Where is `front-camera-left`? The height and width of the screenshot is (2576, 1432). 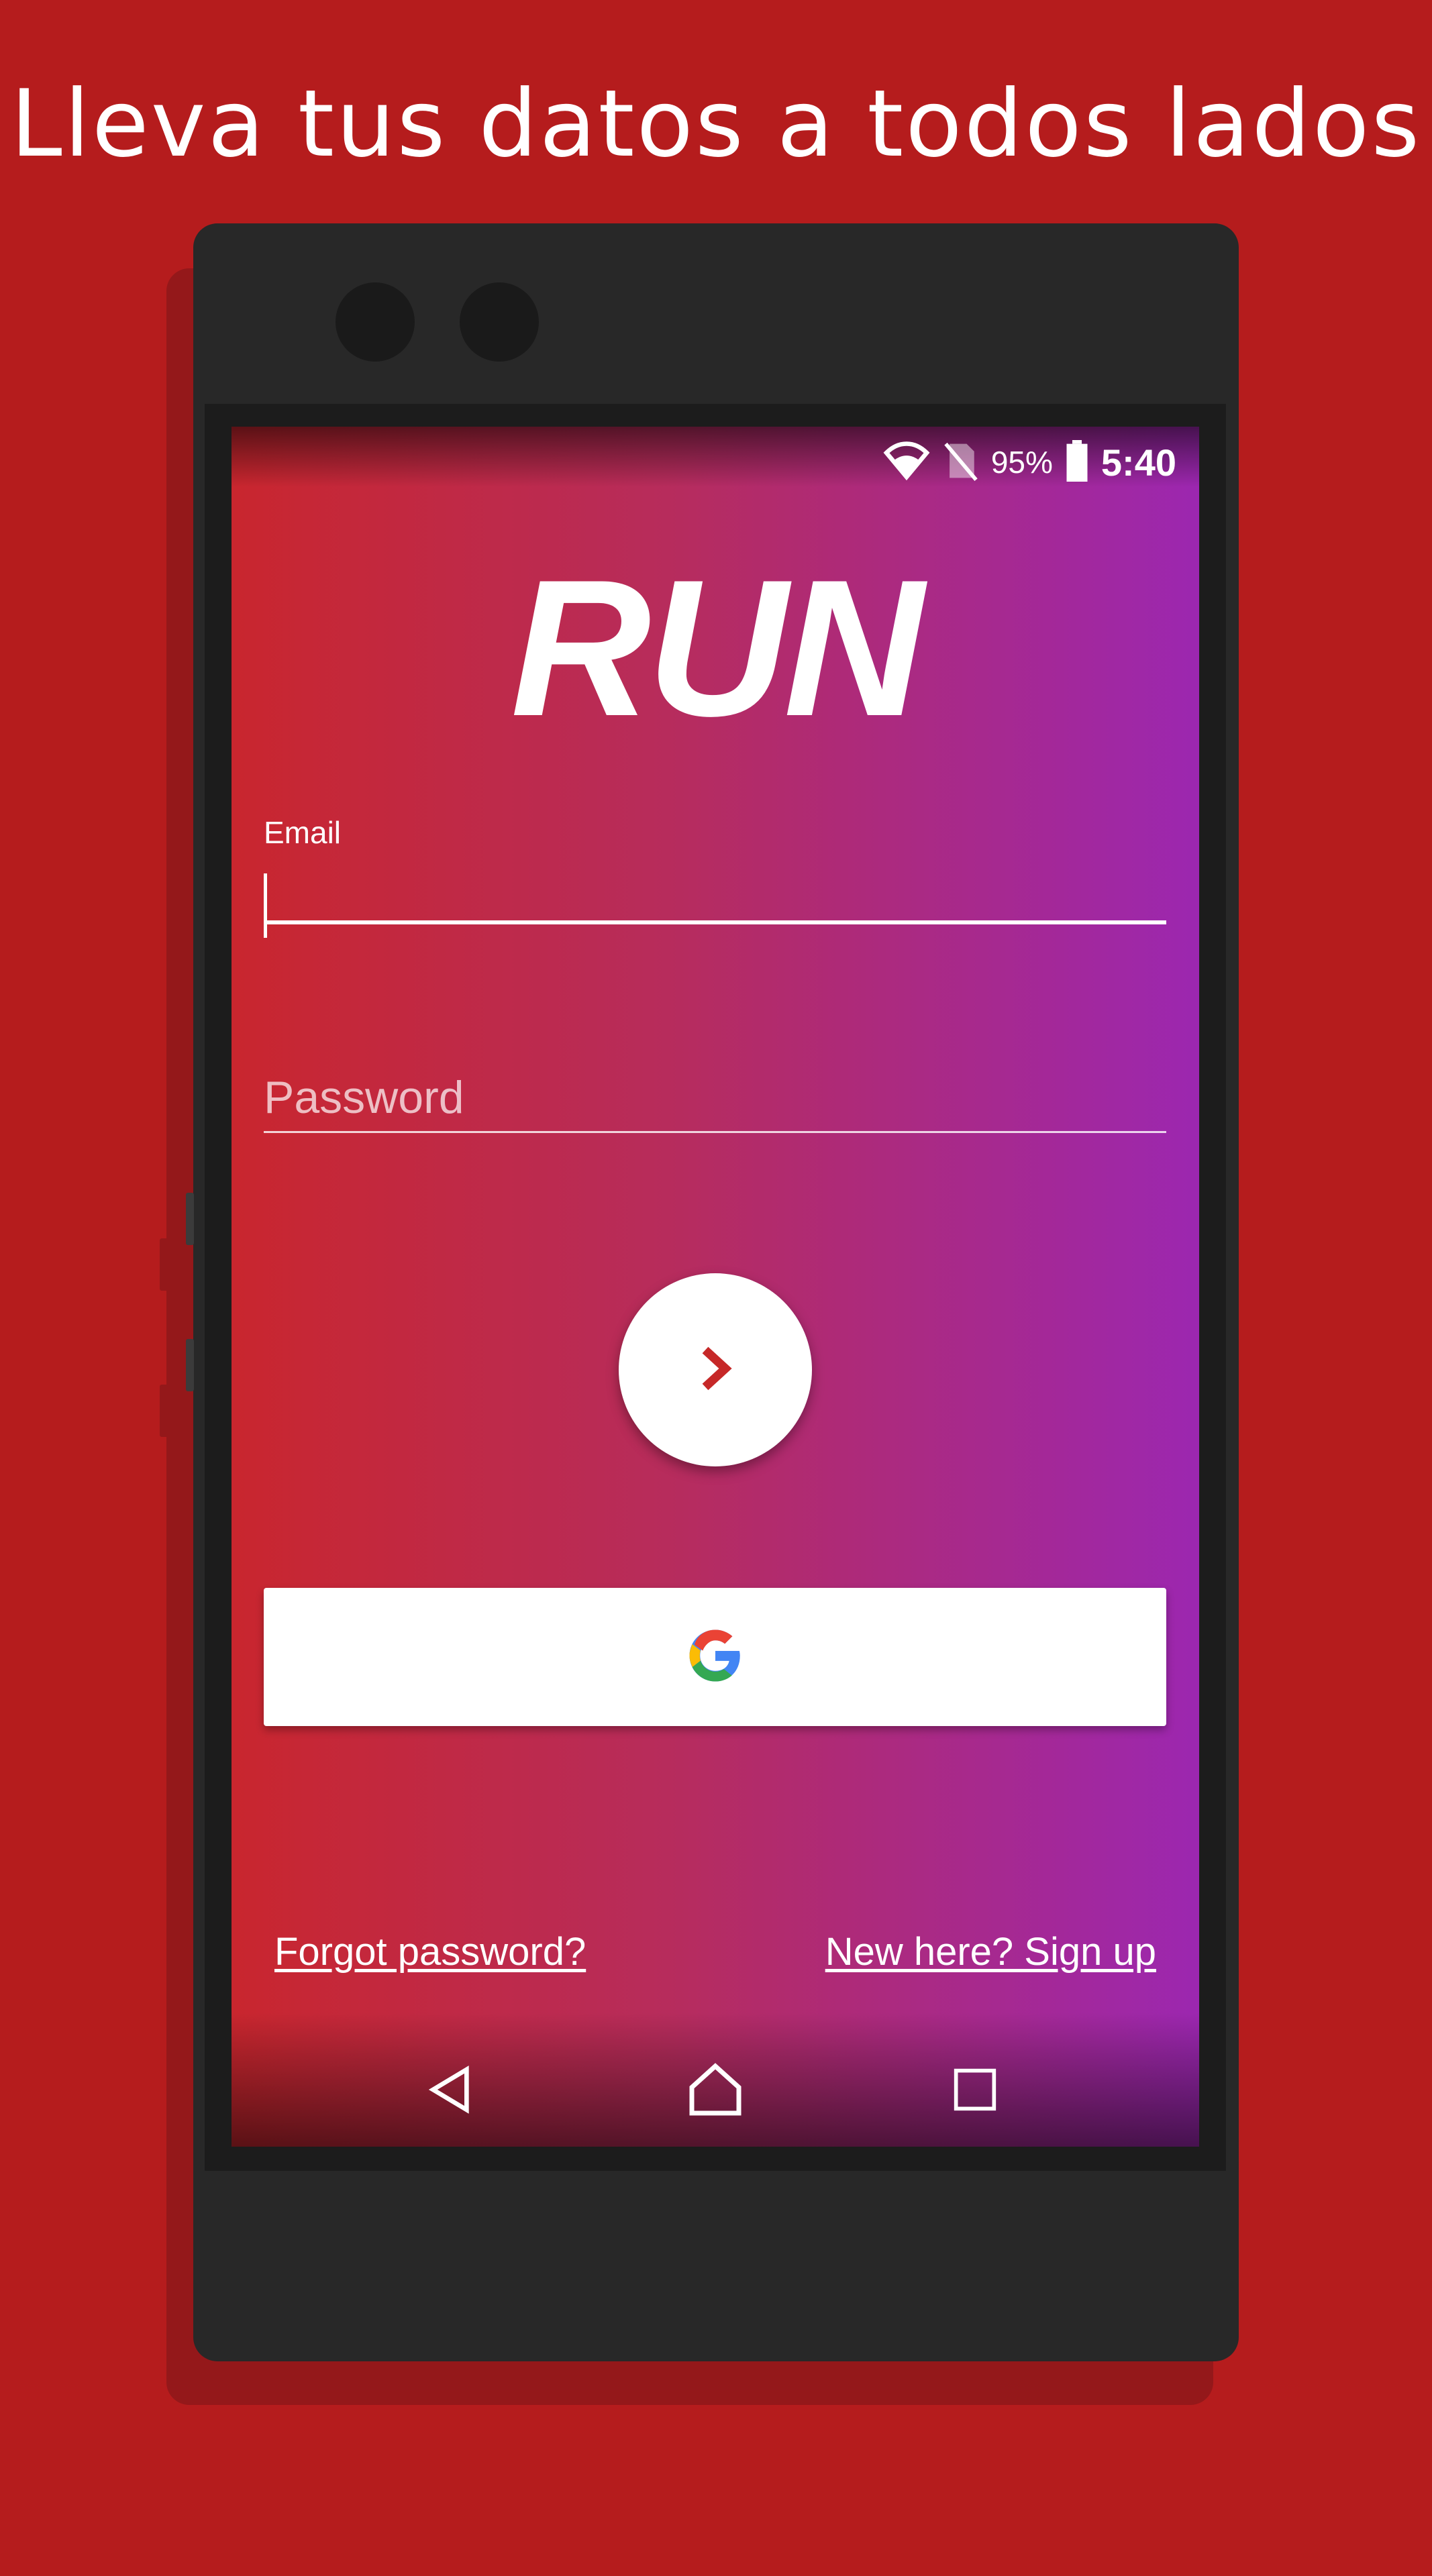 front-camera-left is located at coordinates (375, 322).